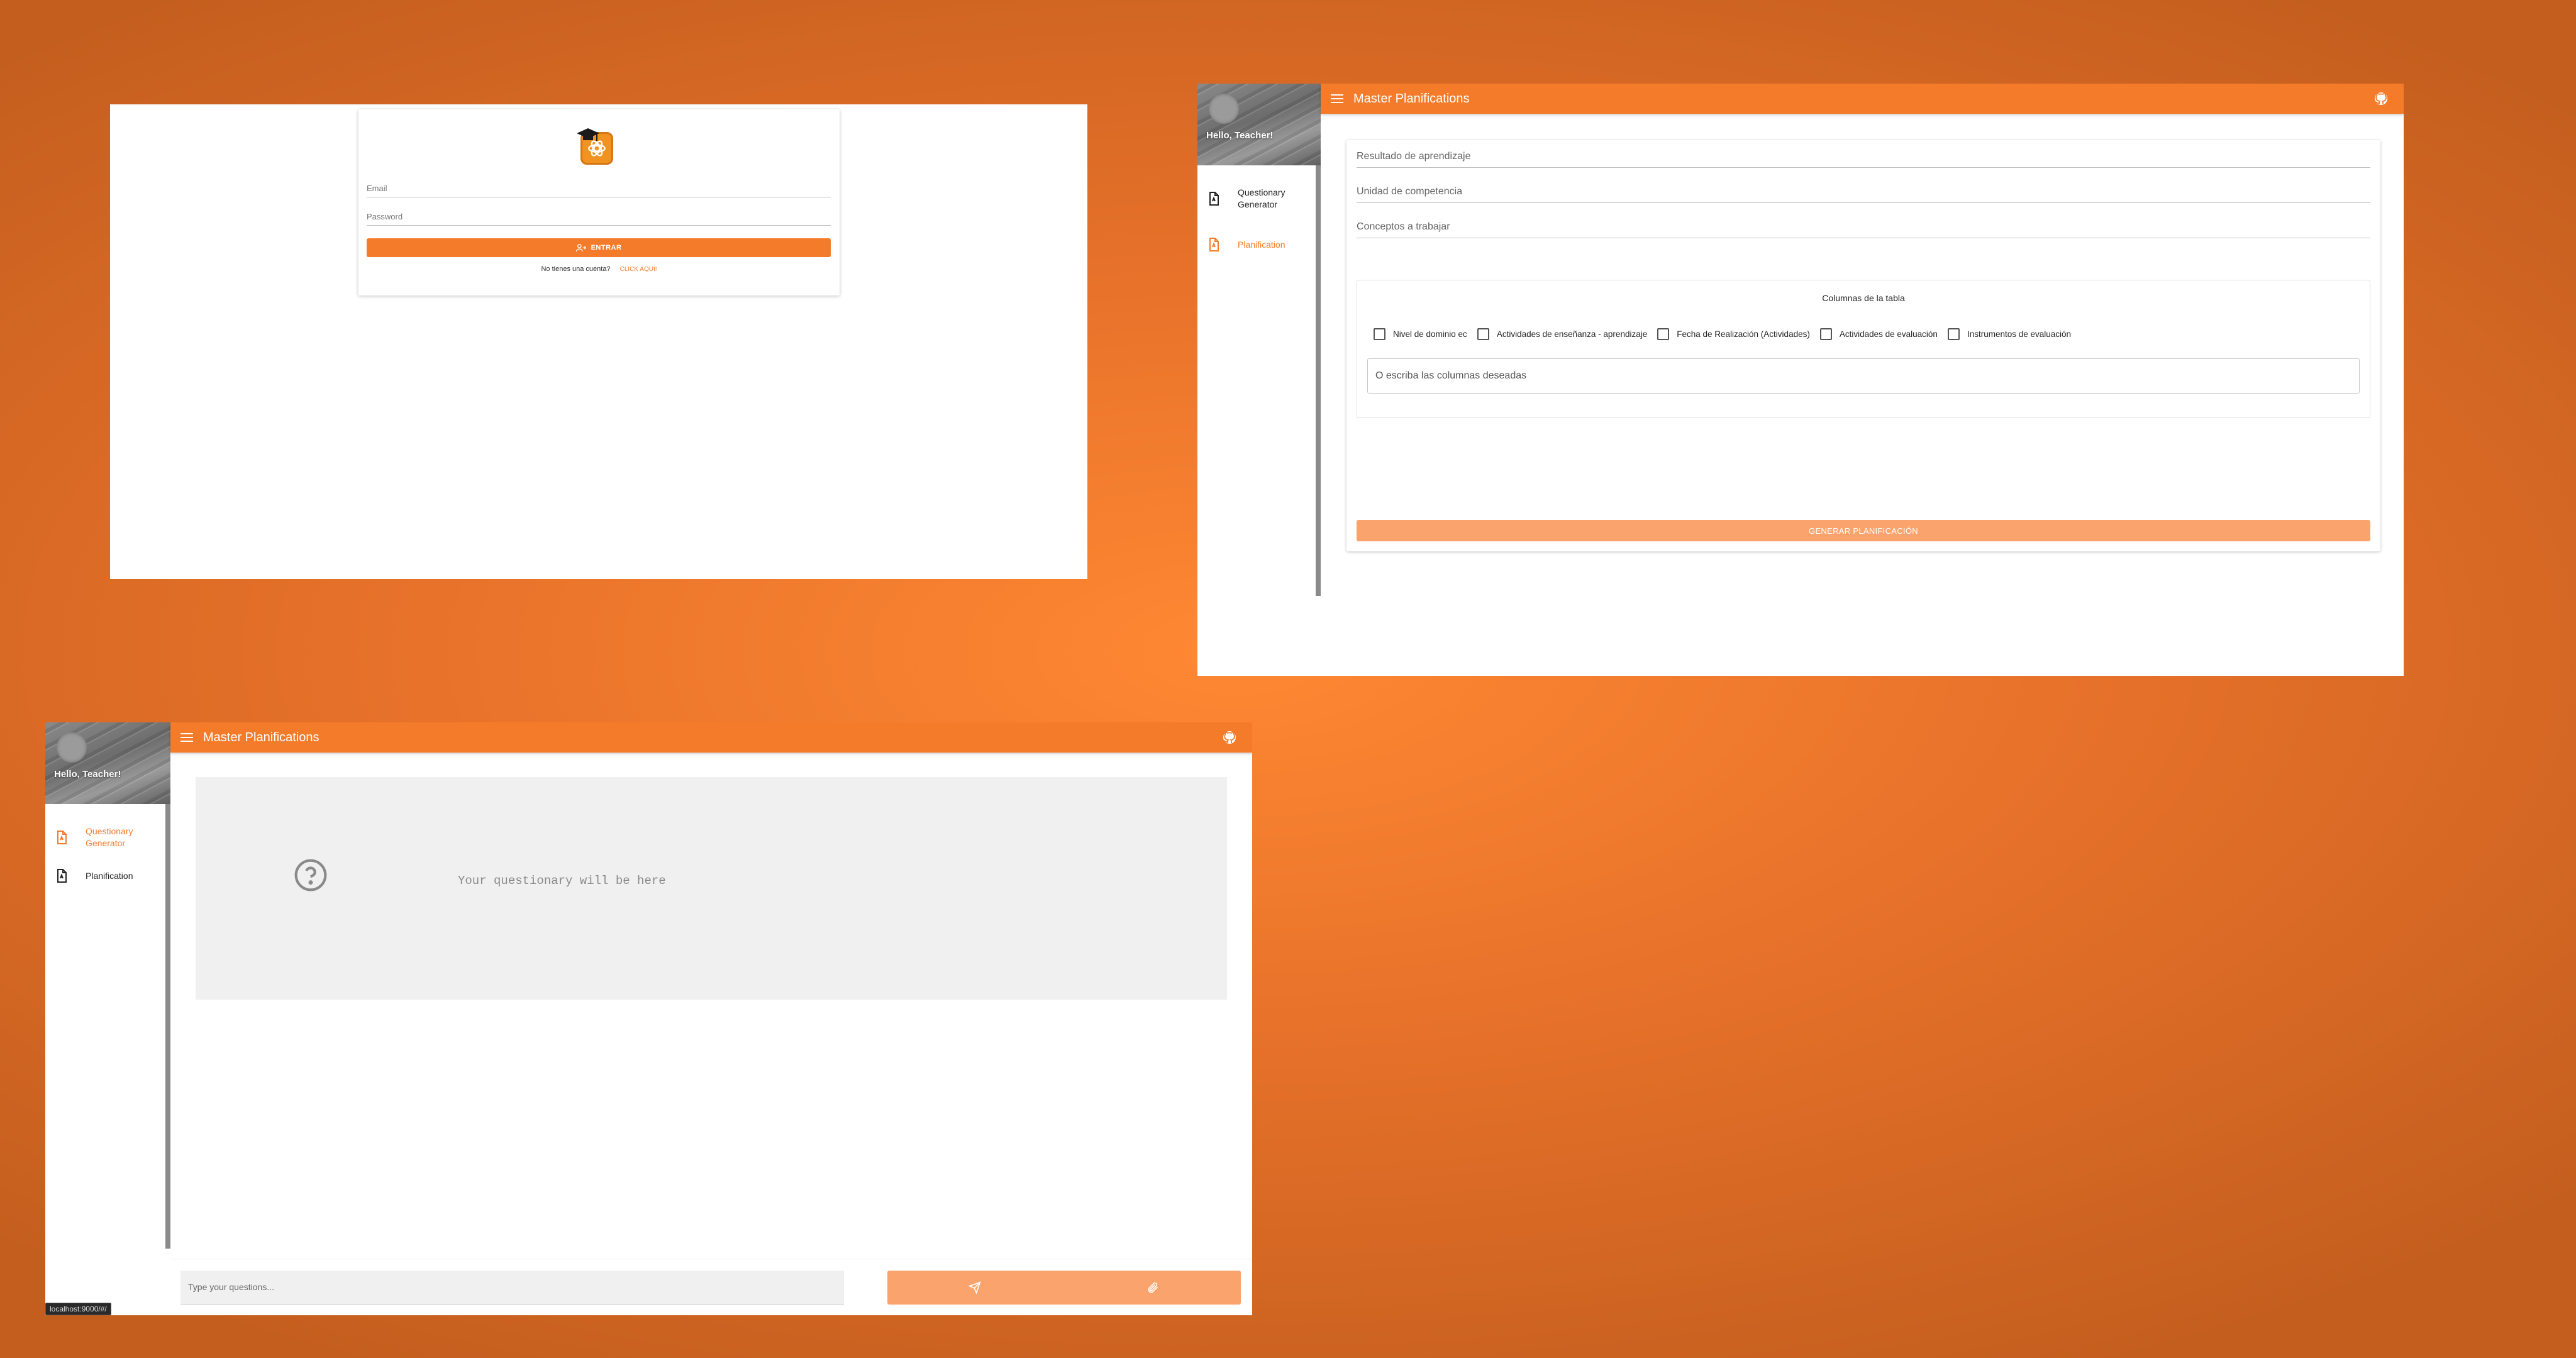 The image size is (2576, 1358). I want to click on email-field, so click(599, 184).